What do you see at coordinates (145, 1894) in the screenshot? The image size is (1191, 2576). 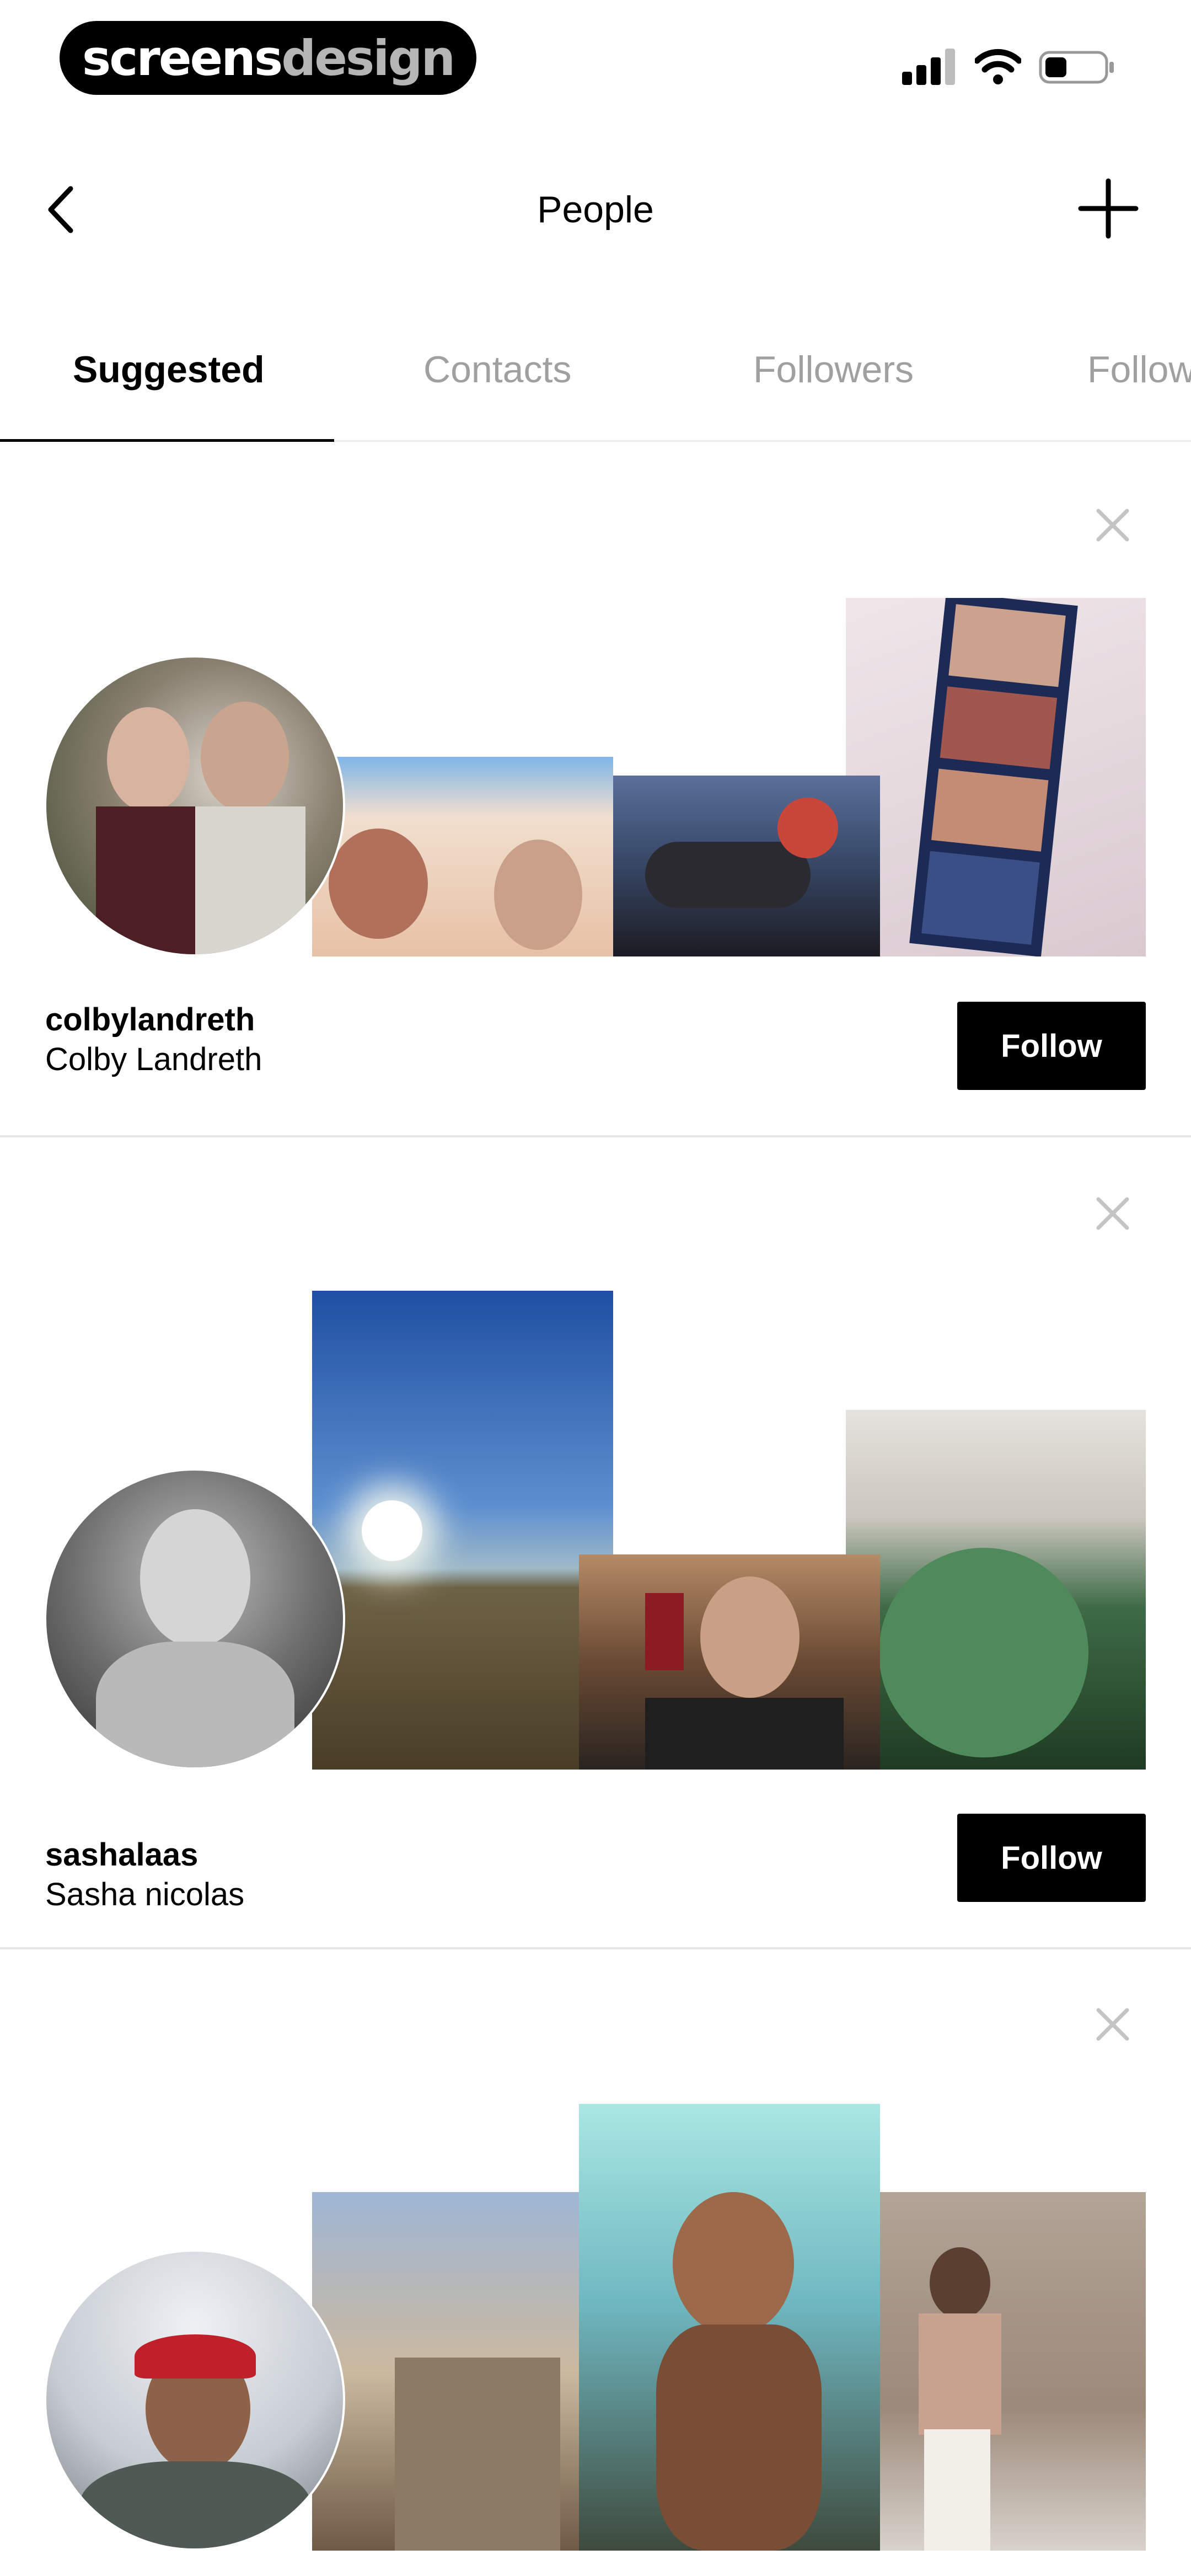 I see `suggestion-full-name: Sasha nicolas` at bounding box center [145, 1894].